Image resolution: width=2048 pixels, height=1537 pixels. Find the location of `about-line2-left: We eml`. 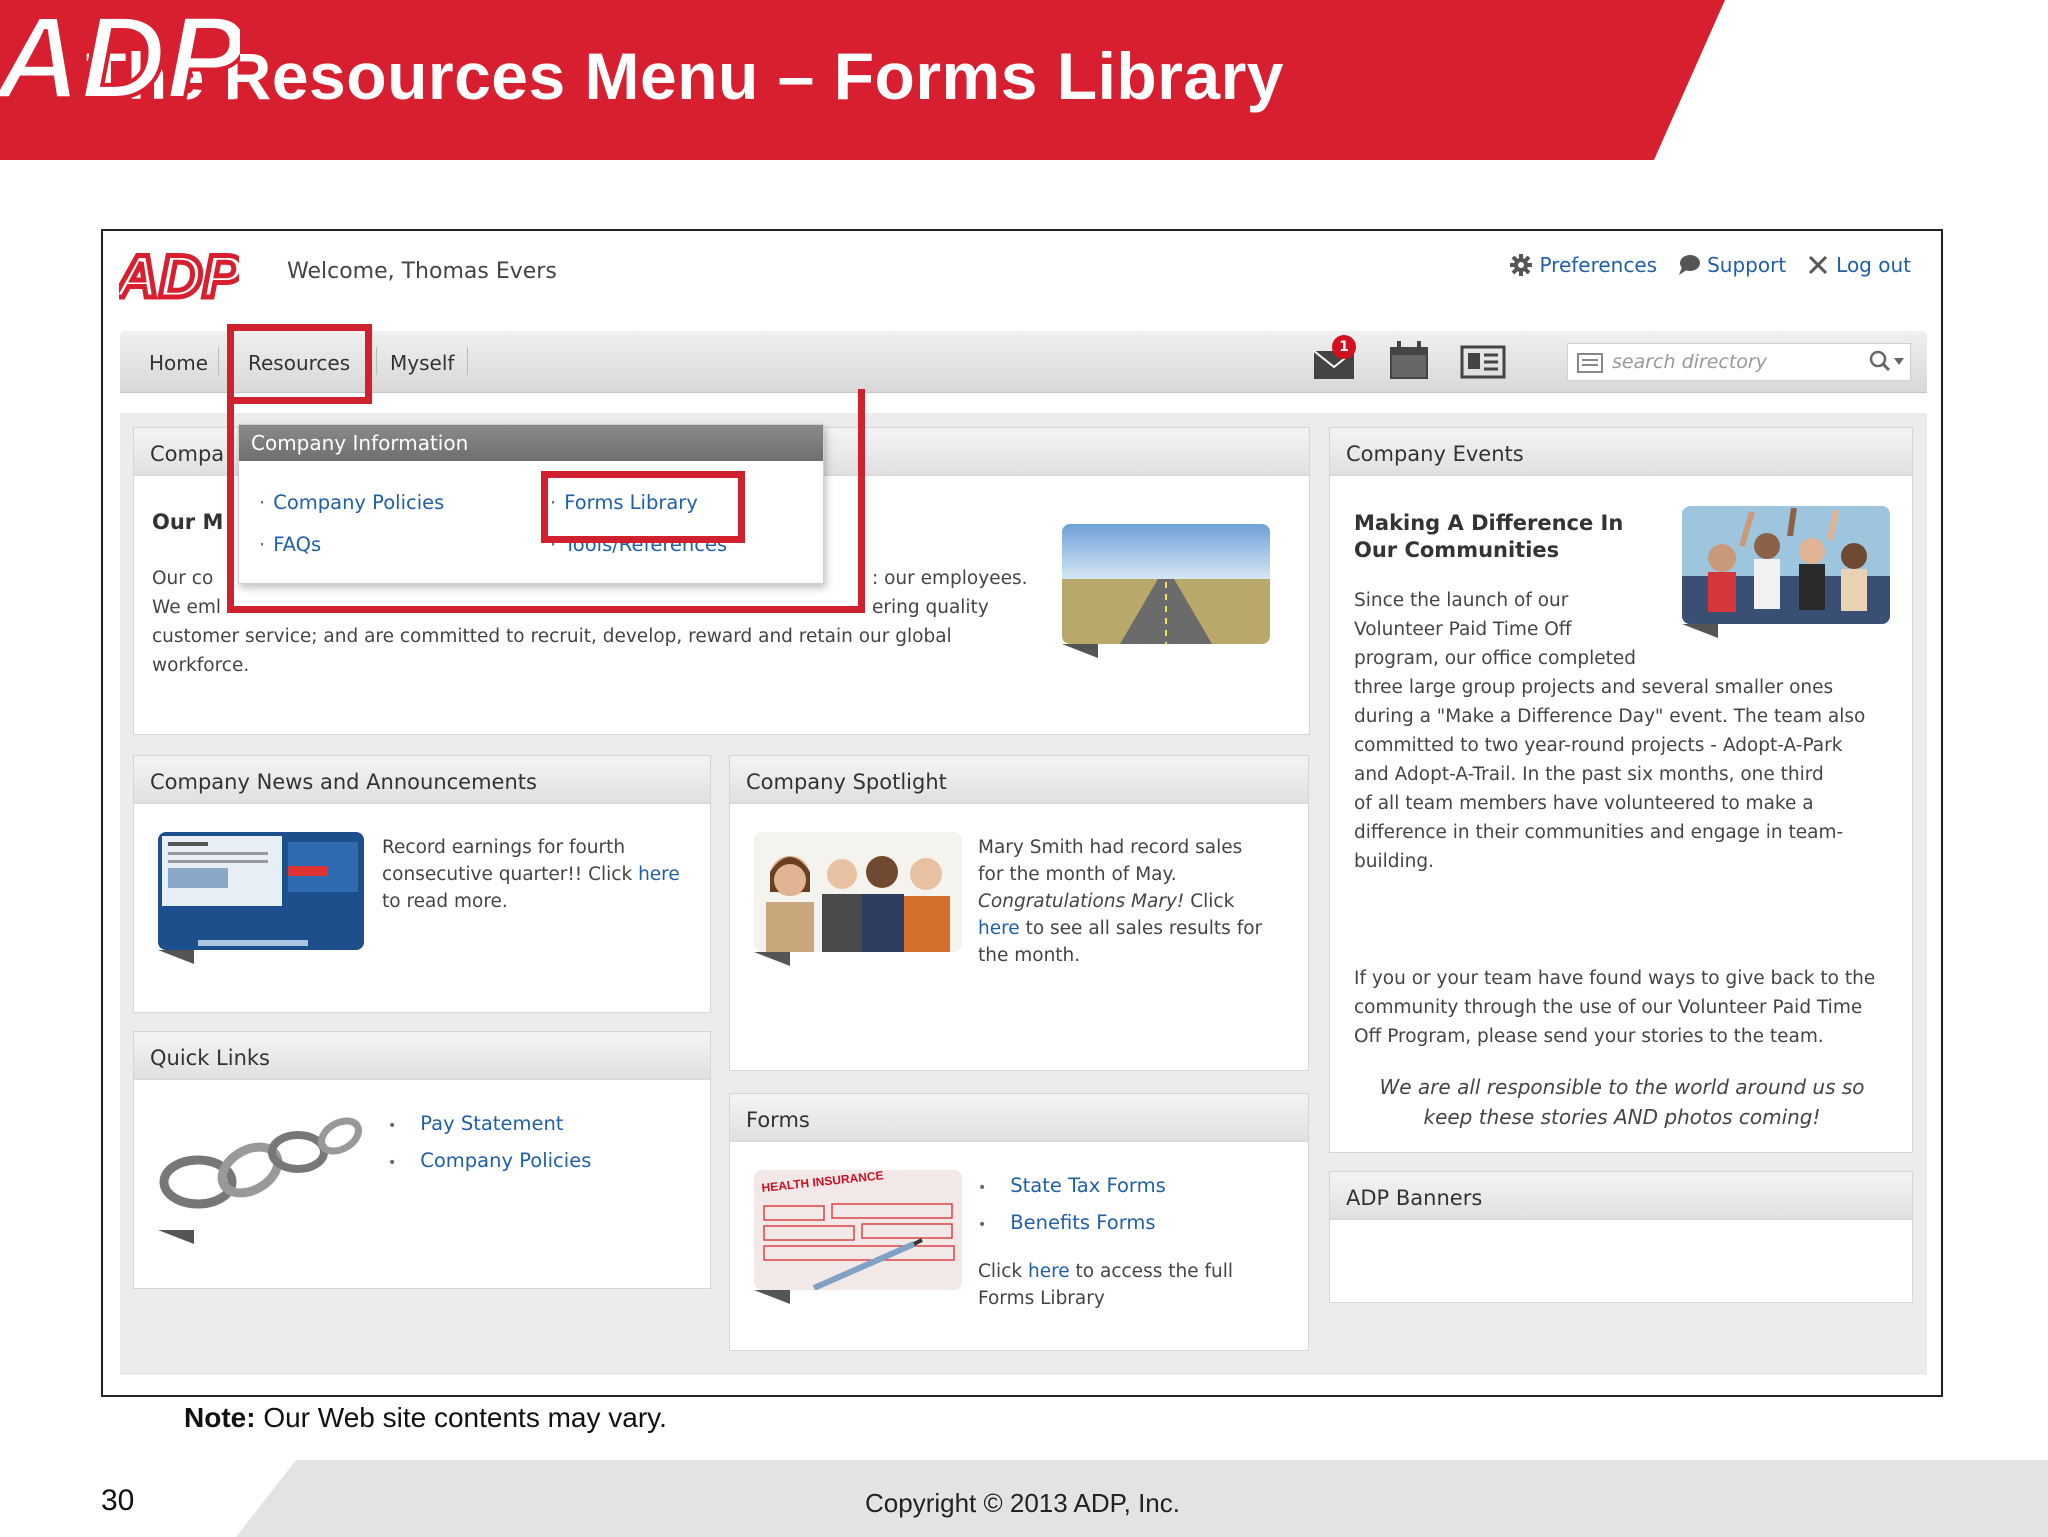

about-line2-left: We eml is located at coordinates (187, 607).